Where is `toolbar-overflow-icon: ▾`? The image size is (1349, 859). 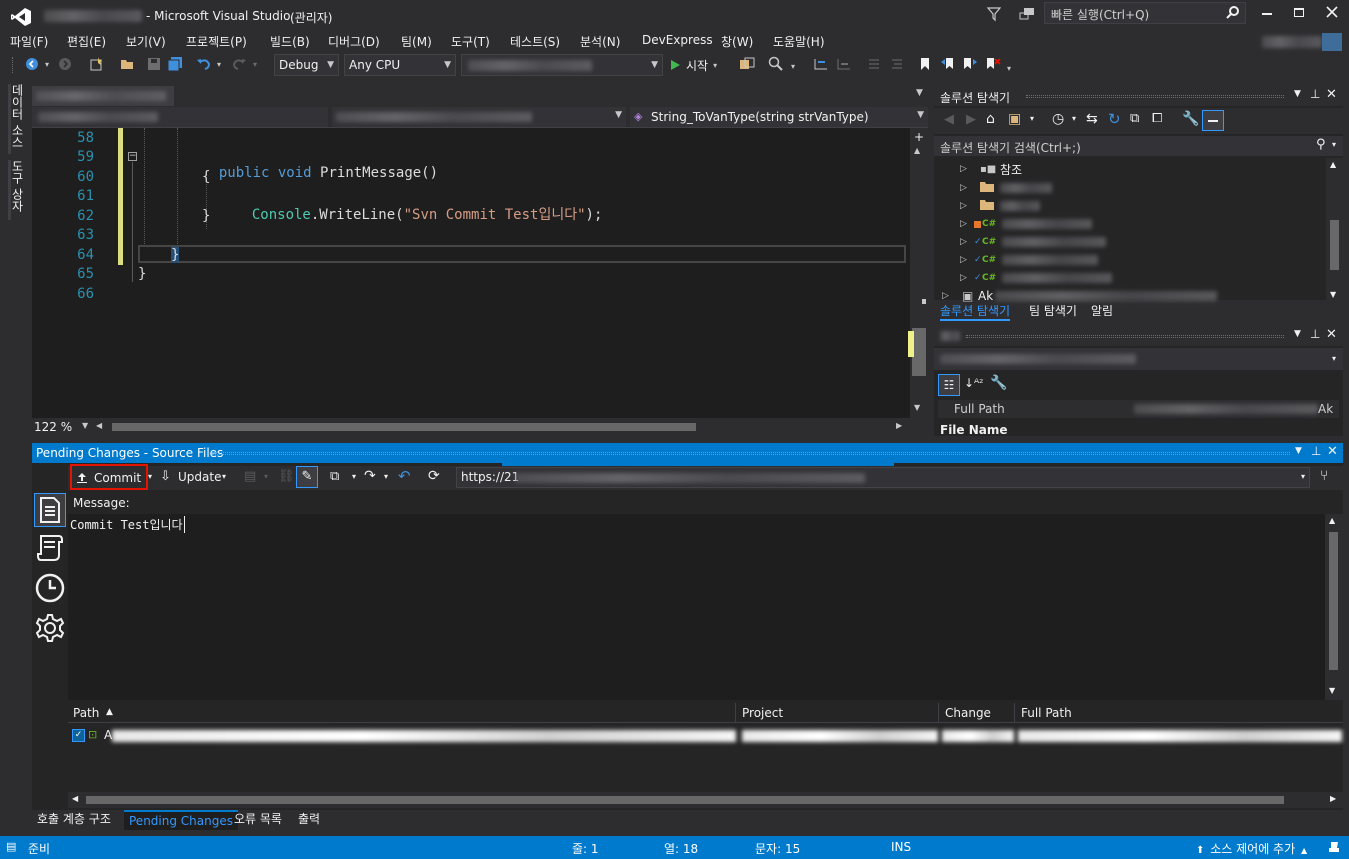
toolbar-overflow-icon: ▾ is located at coordinates (1009, 68).